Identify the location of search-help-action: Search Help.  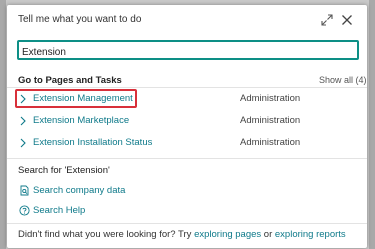
(187, 211).